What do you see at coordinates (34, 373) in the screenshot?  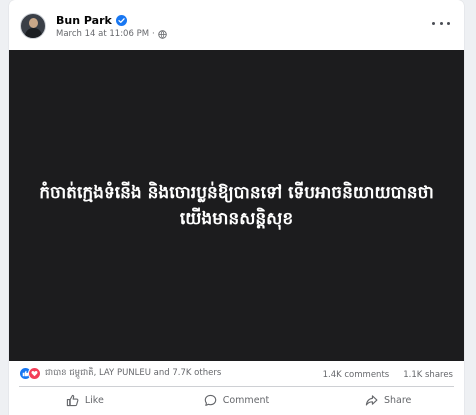 I see `love-icon` at bounding box center [34, 373].